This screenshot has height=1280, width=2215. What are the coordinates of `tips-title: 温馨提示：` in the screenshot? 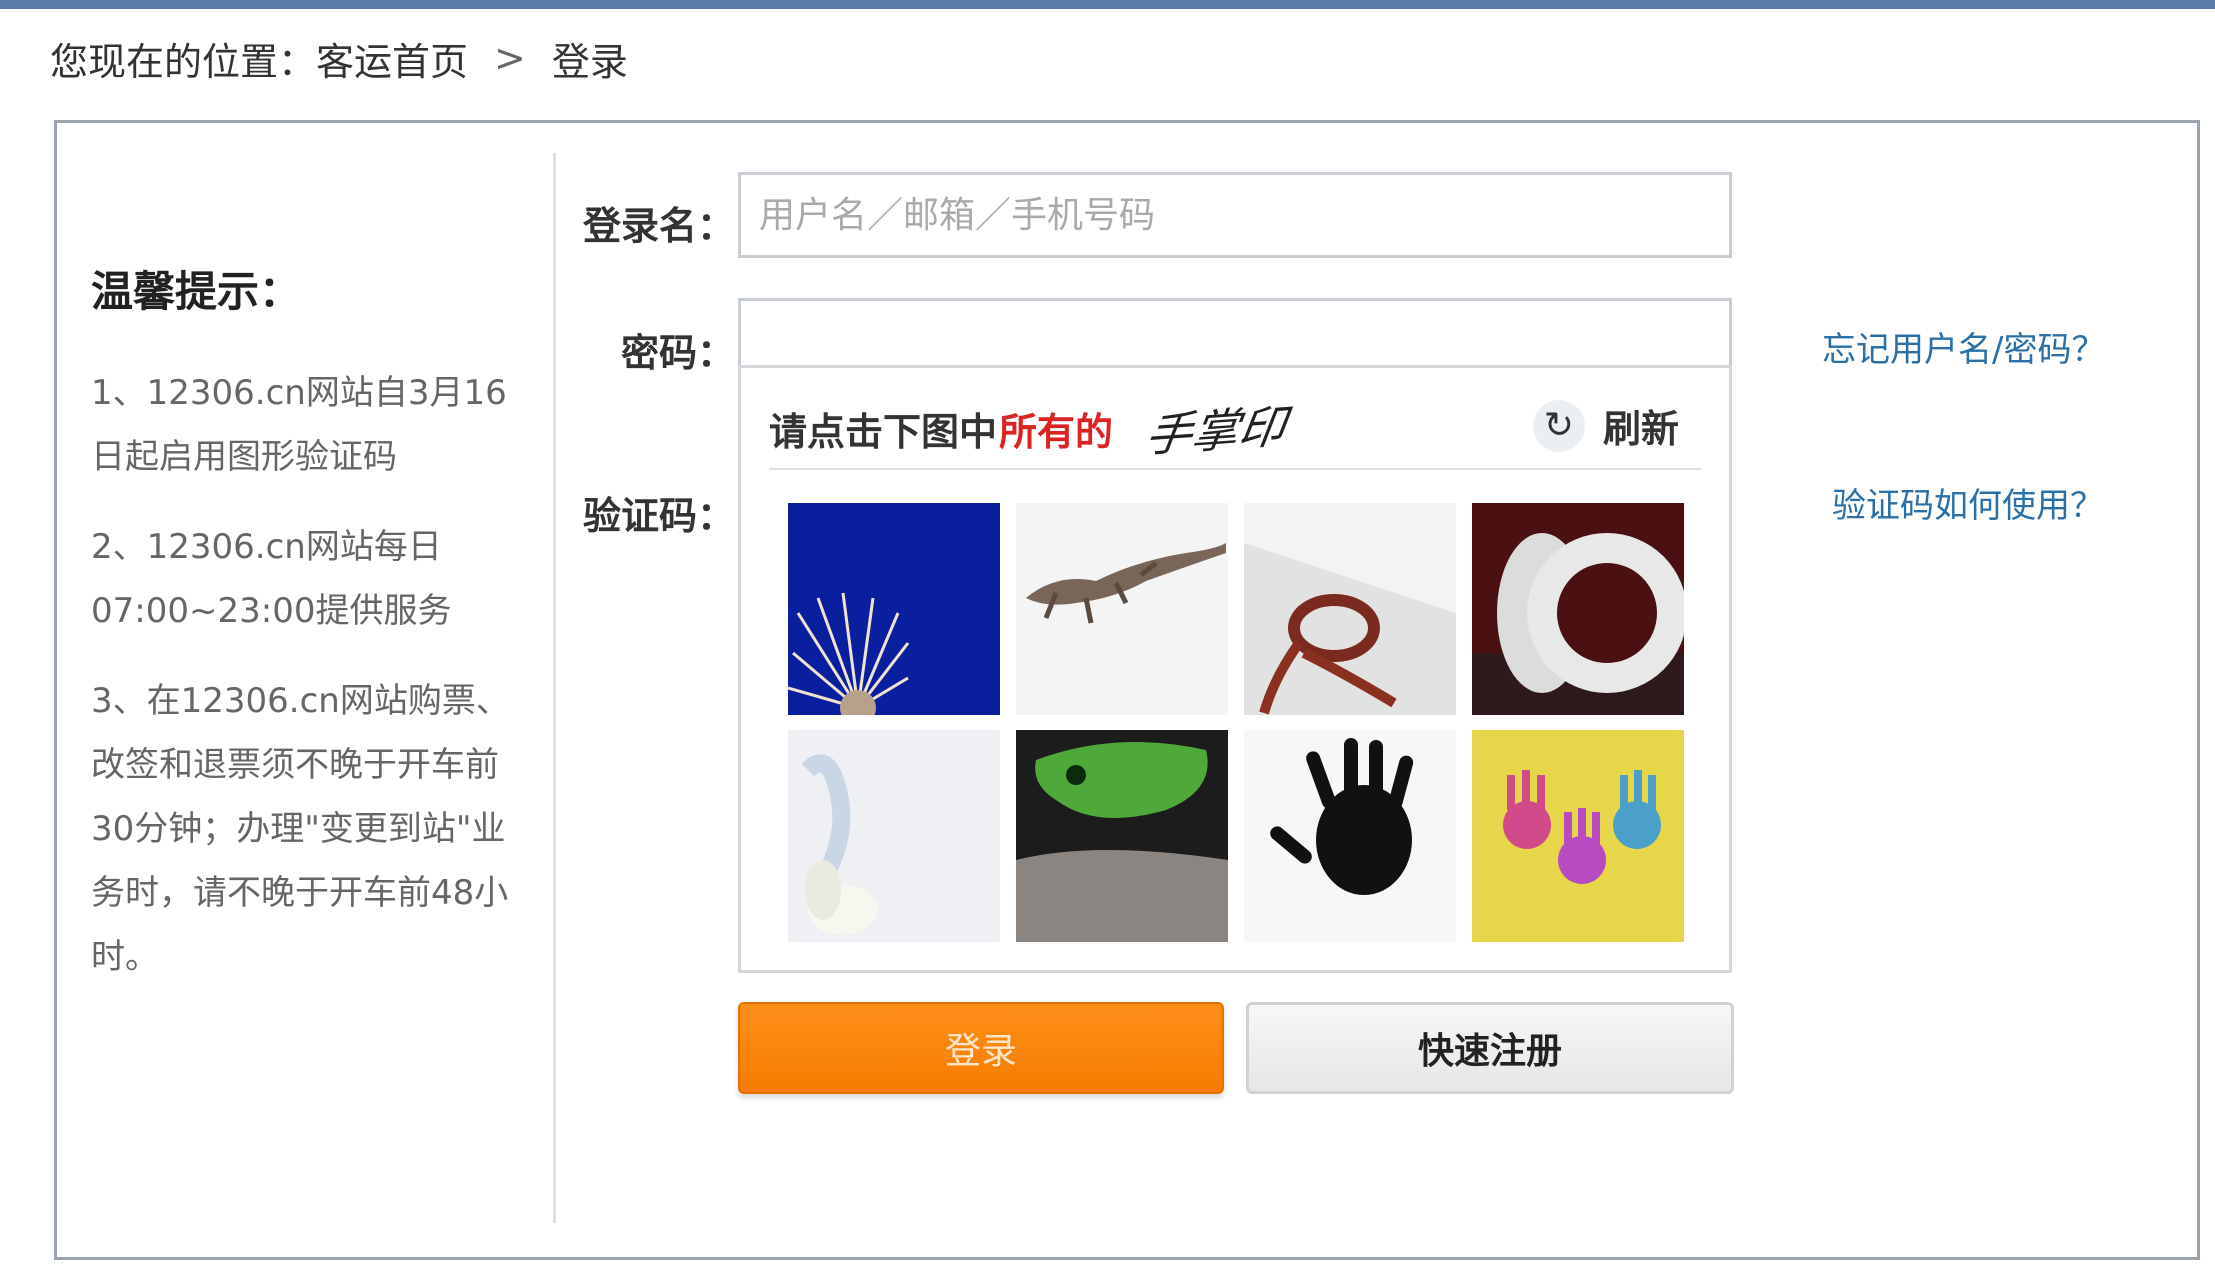 It's located at (196, 291).